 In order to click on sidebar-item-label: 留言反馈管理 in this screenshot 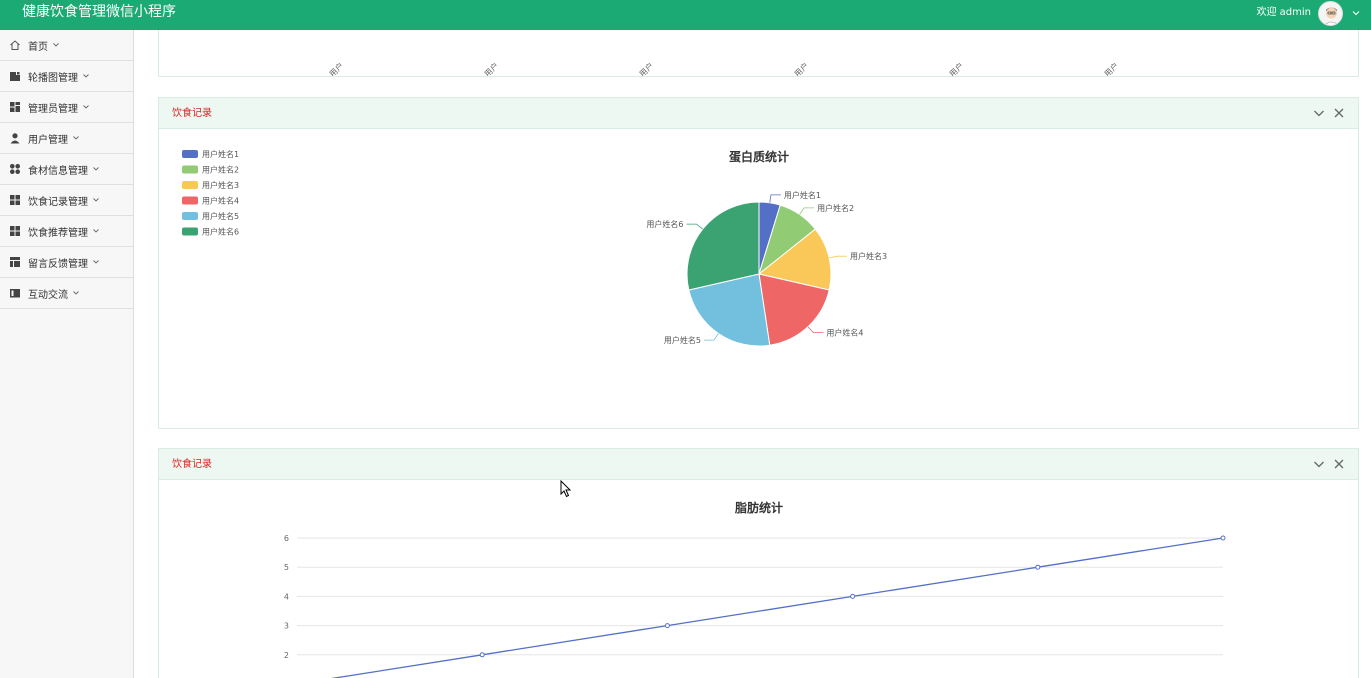, I will do `click(58, 264)`.